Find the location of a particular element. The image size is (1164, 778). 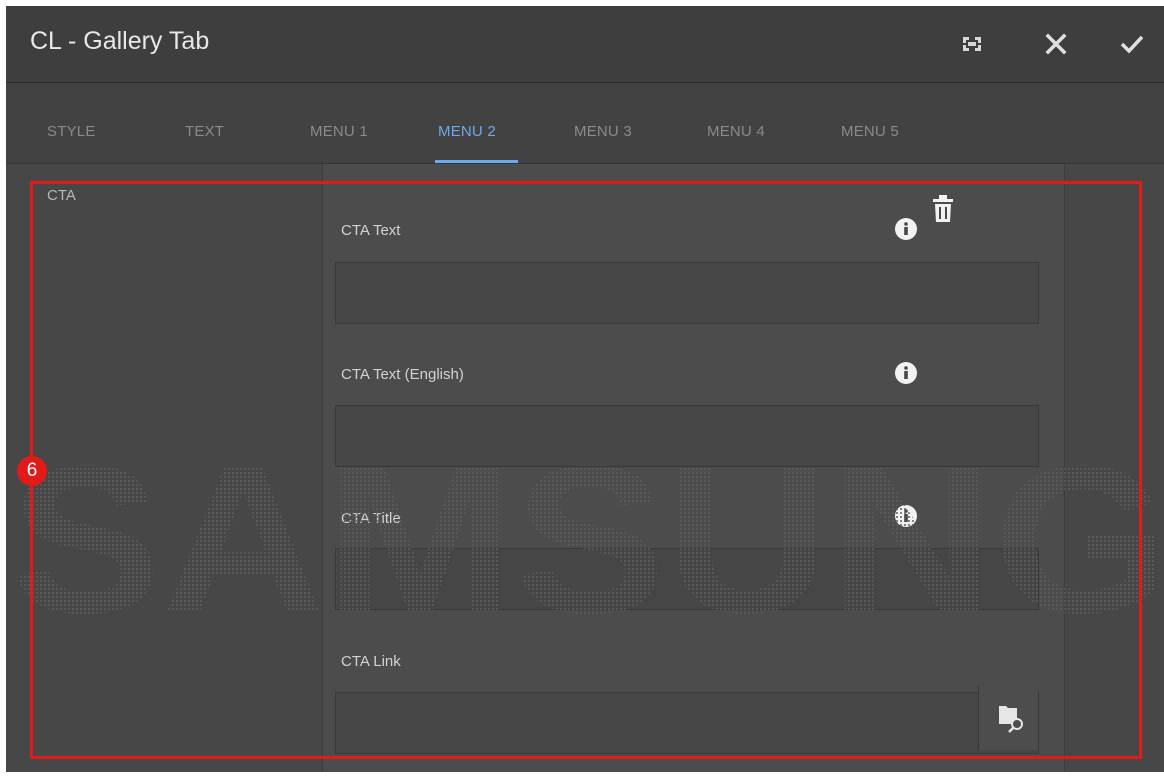

tab-text: TEXT is located at coordinates (204, 131).